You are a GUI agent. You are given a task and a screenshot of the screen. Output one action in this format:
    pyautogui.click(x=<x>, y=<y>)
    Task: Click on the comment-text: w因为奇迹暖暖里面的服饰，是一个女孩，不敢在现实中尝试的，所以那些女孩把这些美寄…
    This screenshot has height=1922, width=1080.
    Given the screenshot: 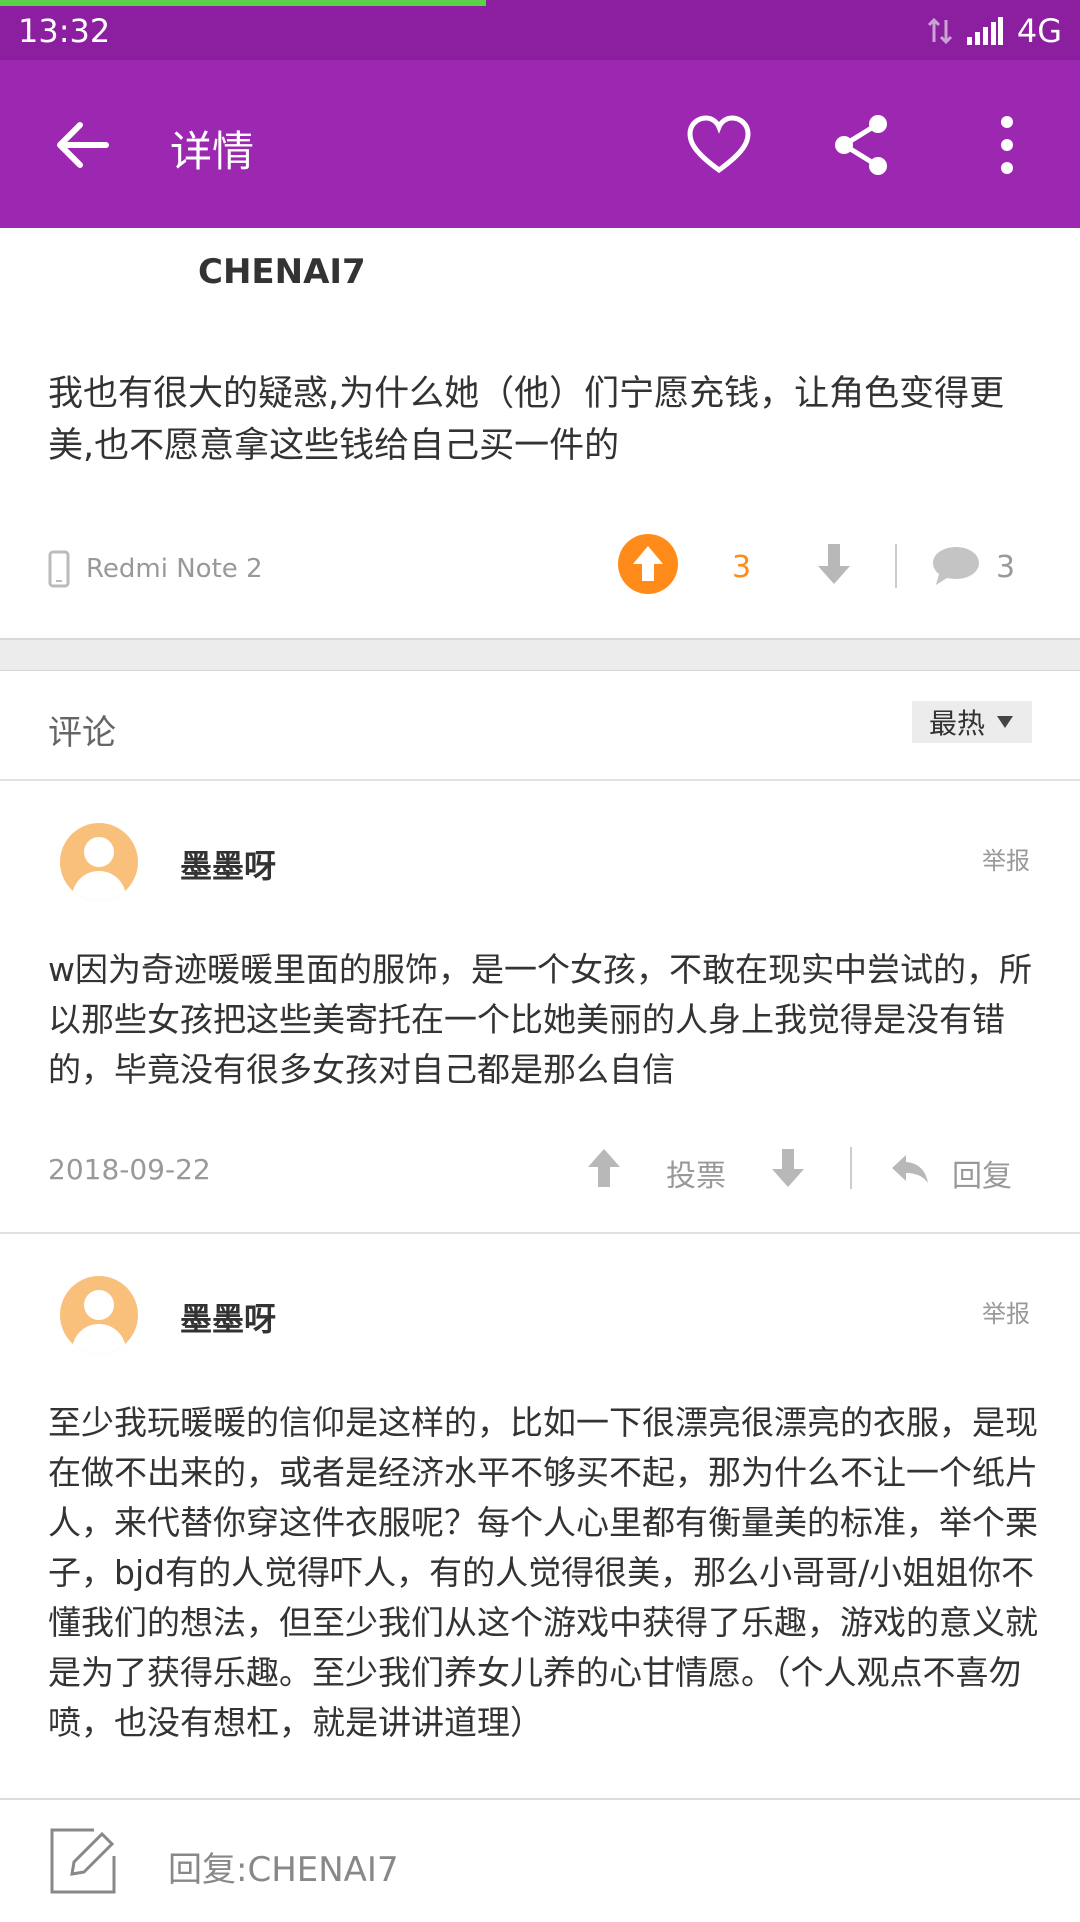 What is the action you would take?
    pyautogui.click(x=540, y=1019)
    